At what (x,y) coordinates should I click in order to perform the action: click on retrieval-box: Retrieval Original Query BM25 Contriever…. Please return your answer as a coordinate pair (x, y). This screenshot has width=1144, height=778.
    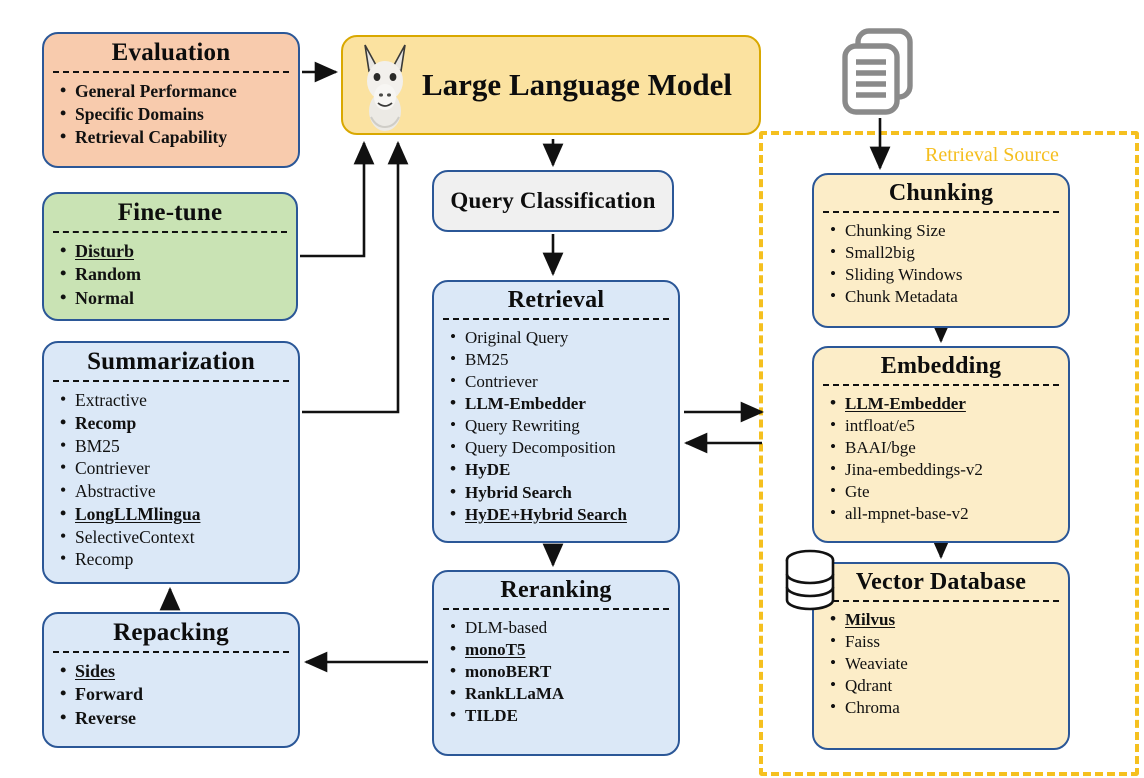
    Looking at the image, I should click on (556, 411).